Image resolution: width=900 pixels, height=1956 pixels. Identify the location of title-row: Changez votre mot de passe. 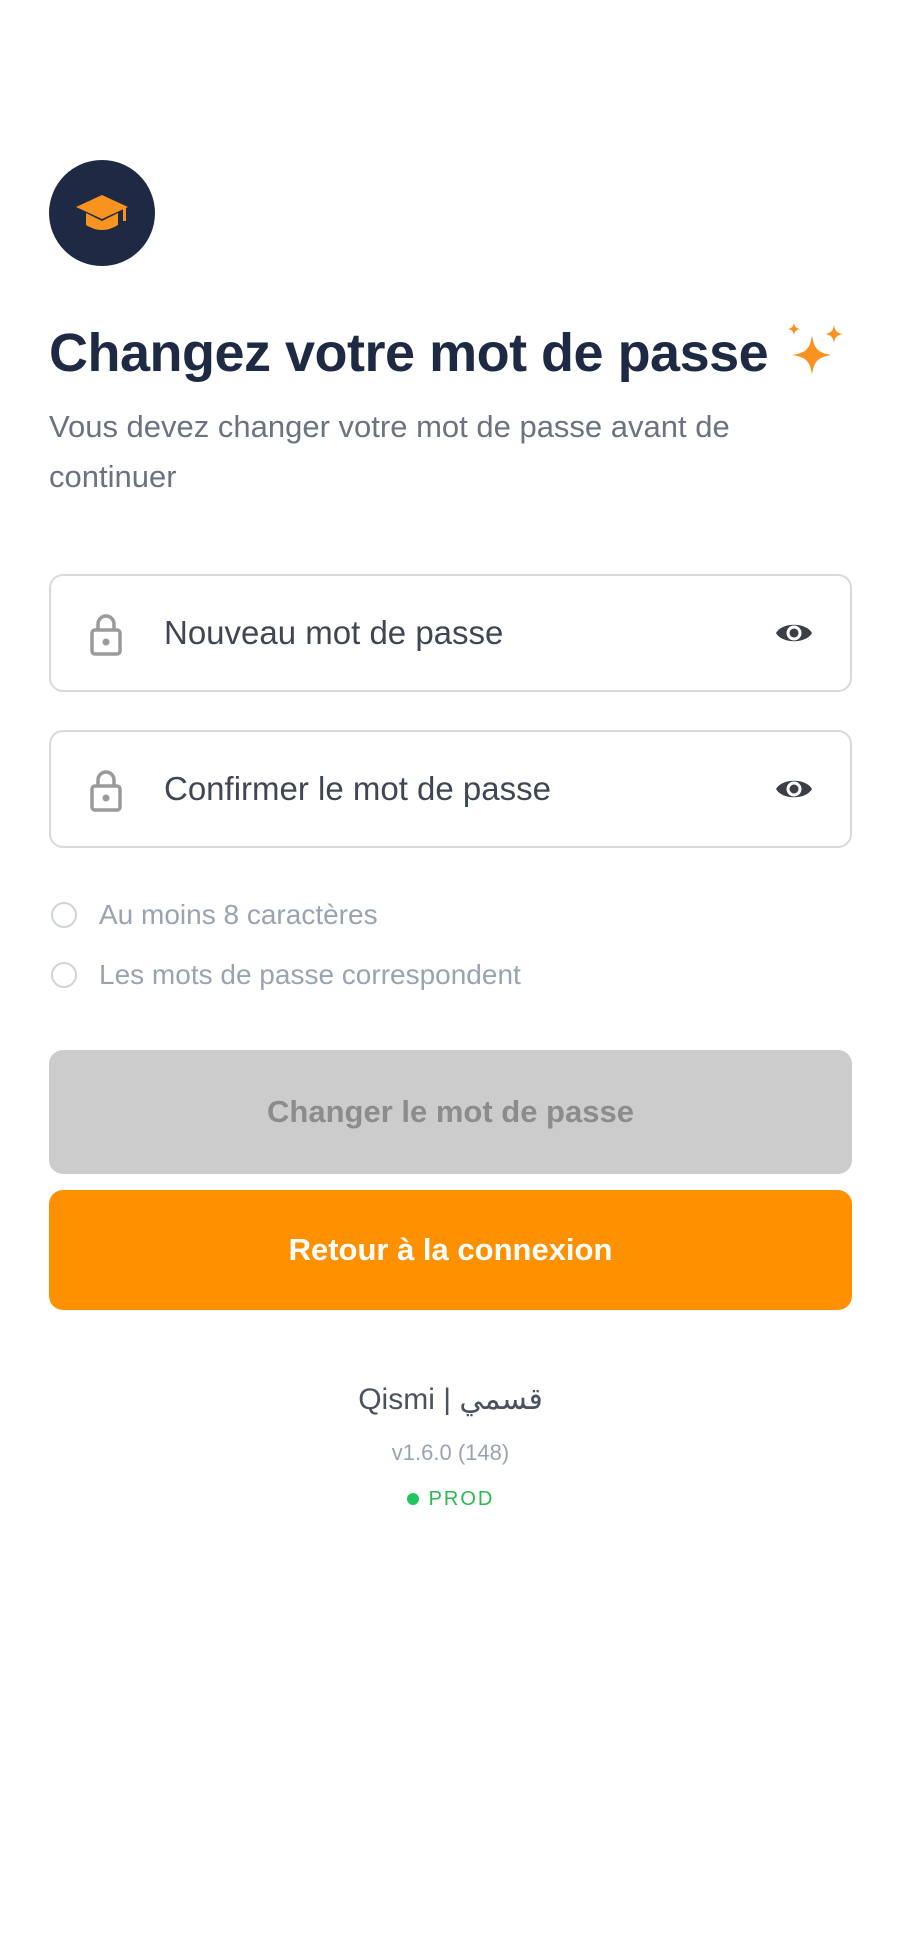
(450, 353).